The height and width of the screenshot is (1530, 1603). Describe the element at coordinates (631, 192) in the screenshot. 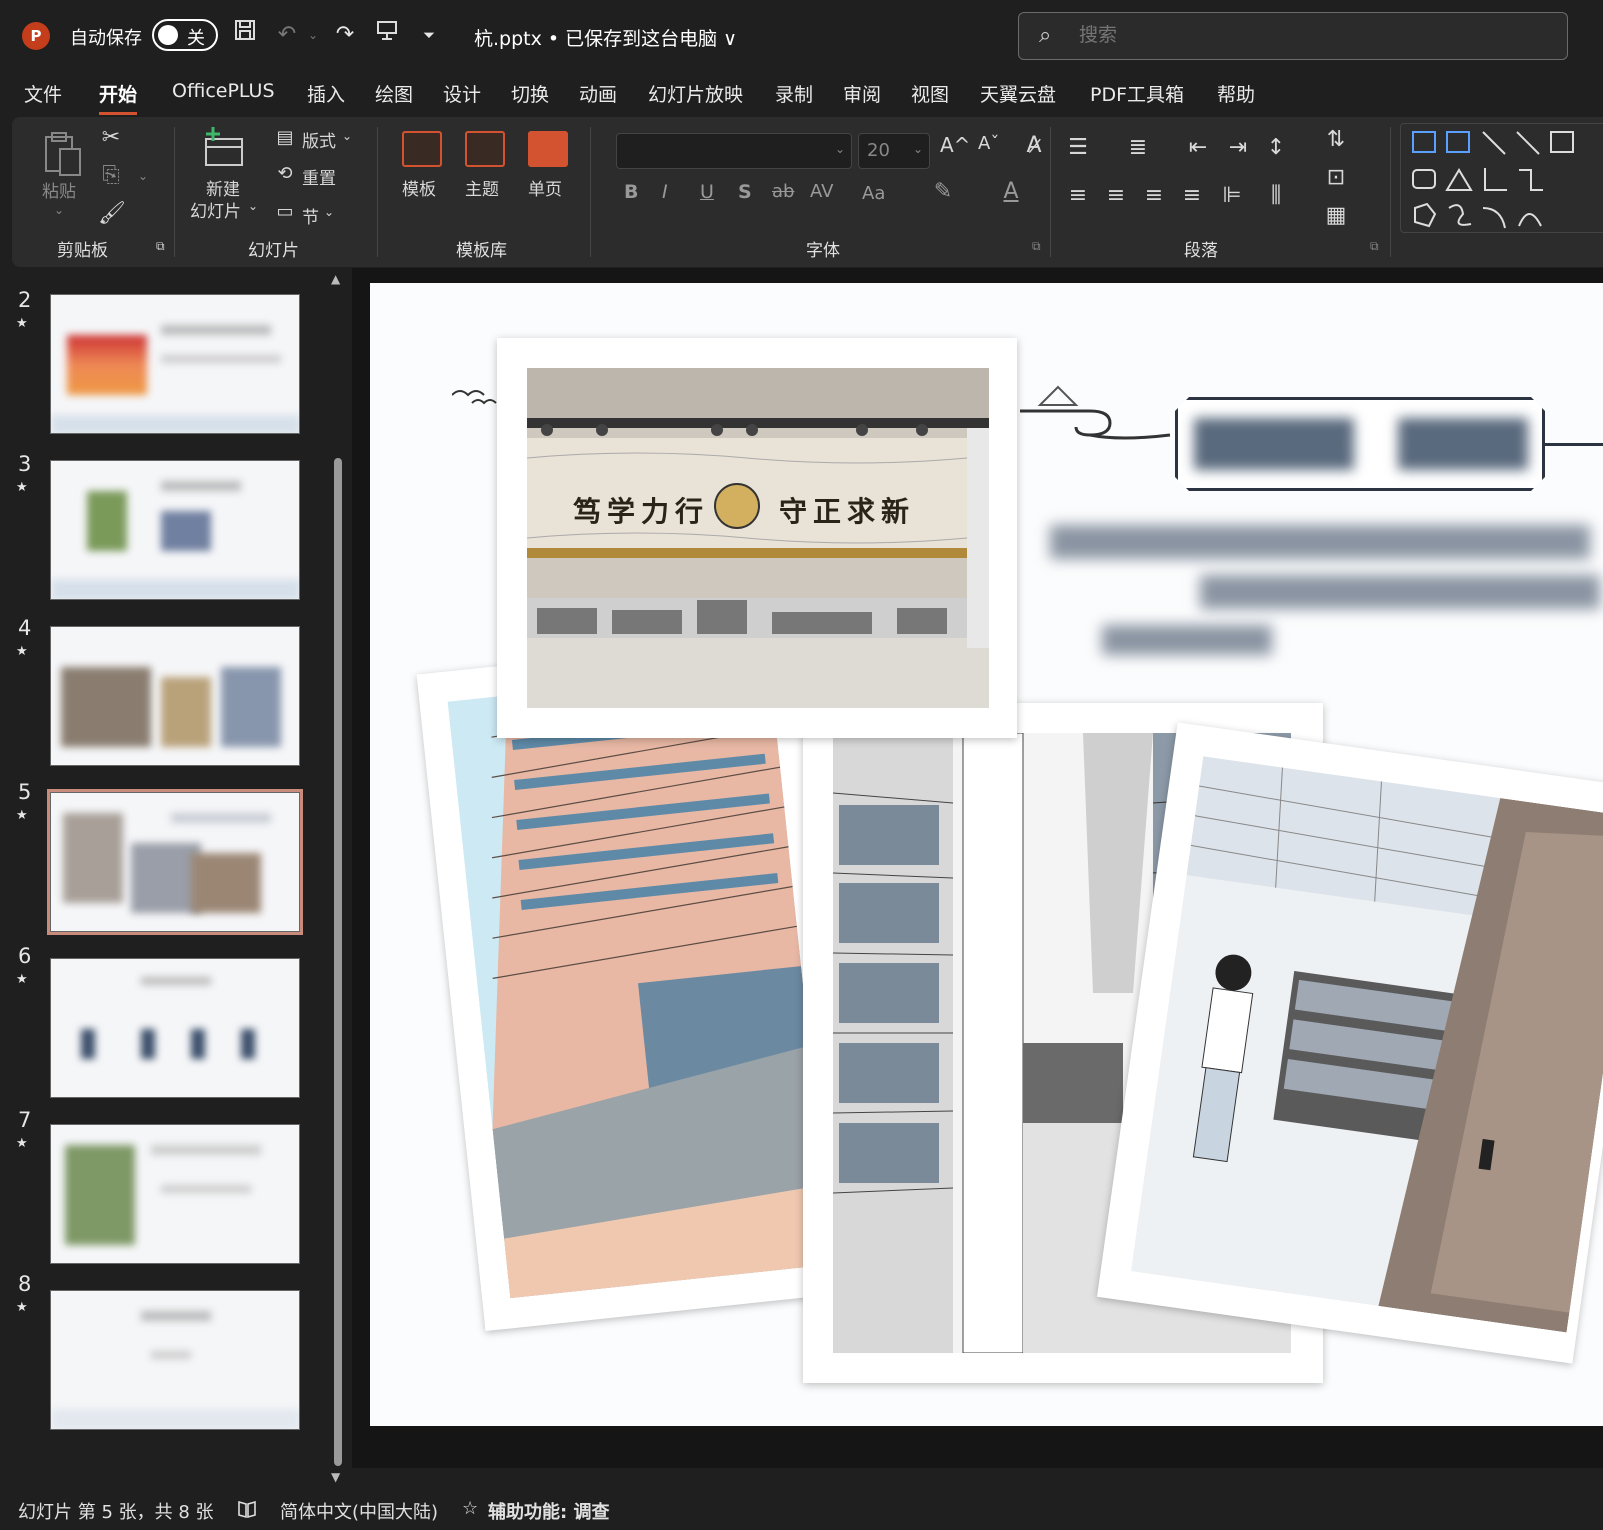

I see `bold-button: B` at that location.